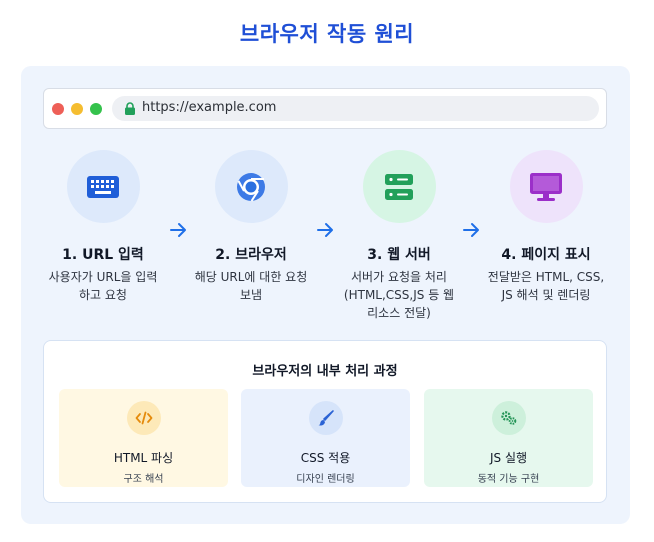 This screenshot has height=542, width=654. I want to click on step-desc-line: 하고 요청, so click(103, 295).